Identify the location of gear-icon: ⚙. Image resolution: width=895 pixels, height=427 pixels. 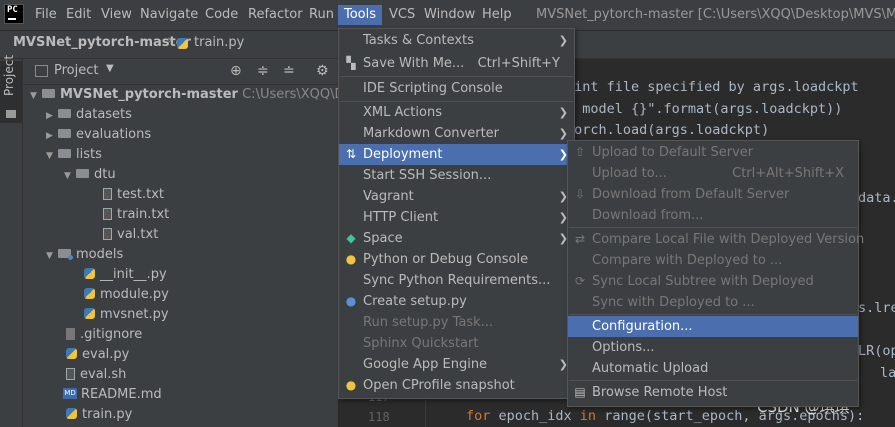
(322, 71).